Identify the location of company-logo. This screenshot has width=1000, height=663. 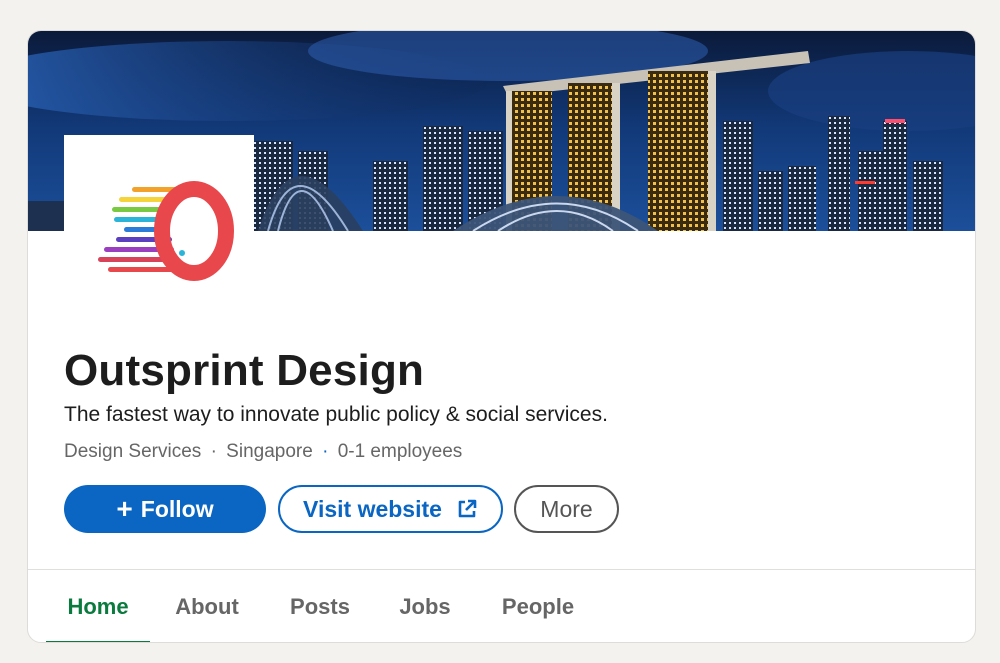
(159, 225).